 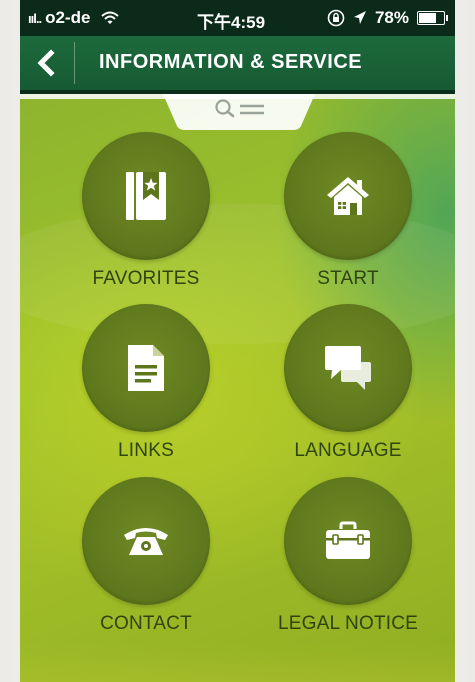 I want to click on telephone-icon, so click(x=146, y=541).